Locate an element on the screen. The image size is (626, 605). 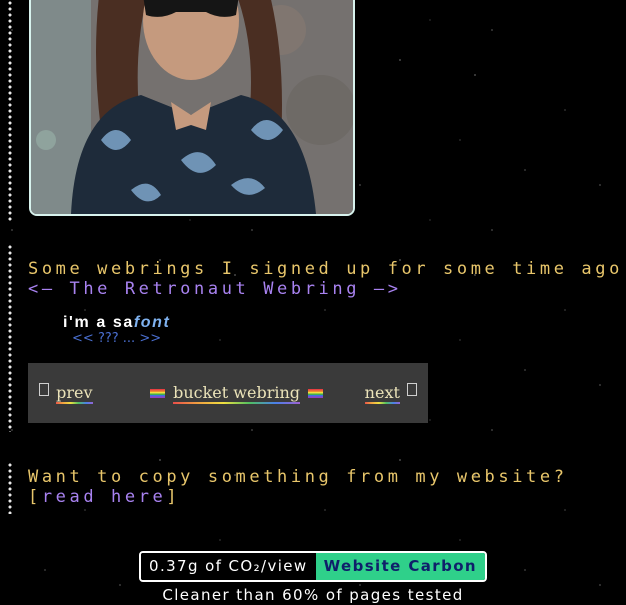
bucket-next-glyph-icon is located at coordinates (412, 389).